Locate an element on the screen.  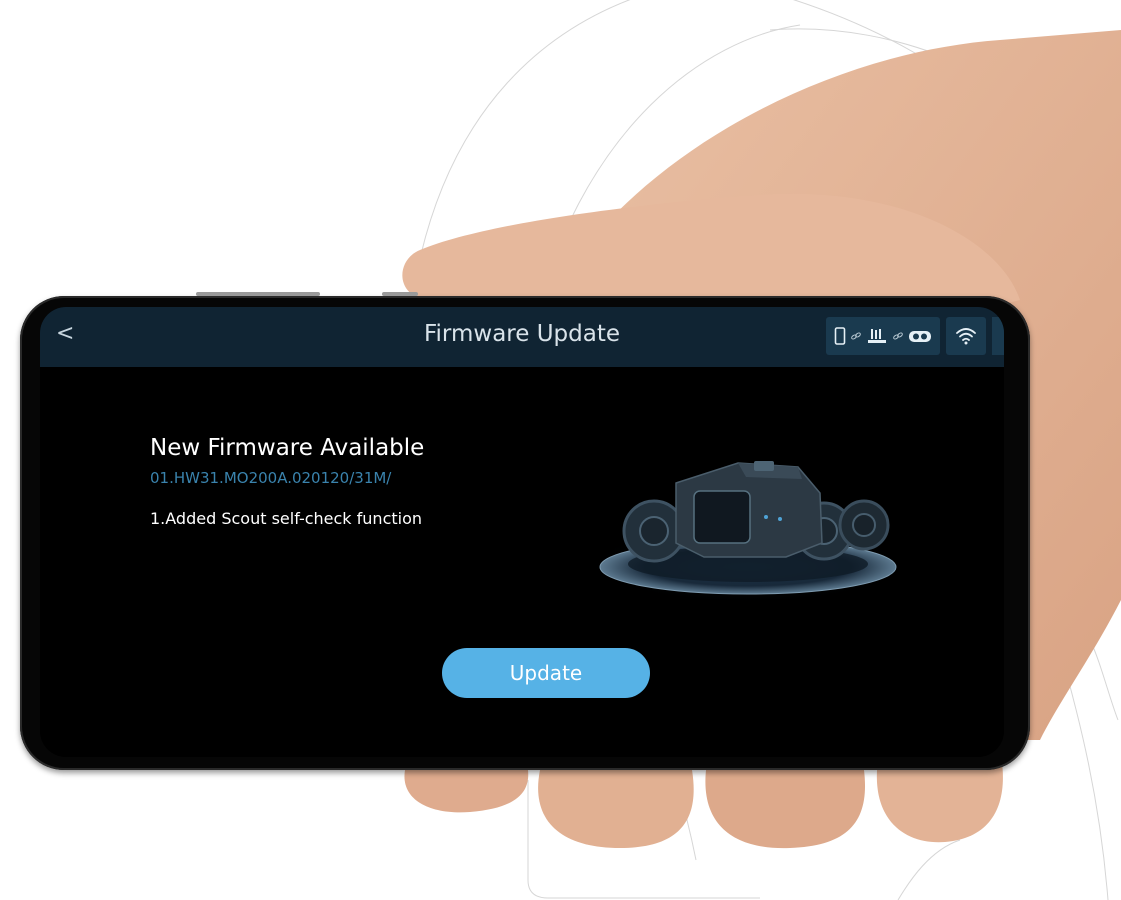
release-note: 1.Added Scout self-check function is located at coordinates (286, 518).